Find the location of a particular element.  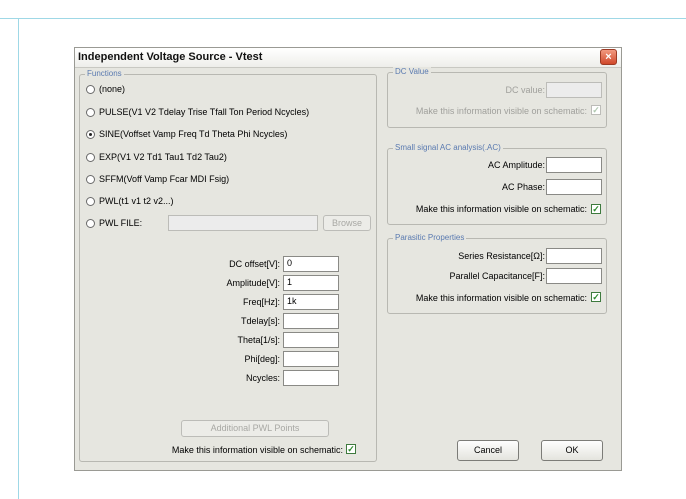

additional-pwl-points-button: Additional PWL Points is located at coordinates (255, 428).